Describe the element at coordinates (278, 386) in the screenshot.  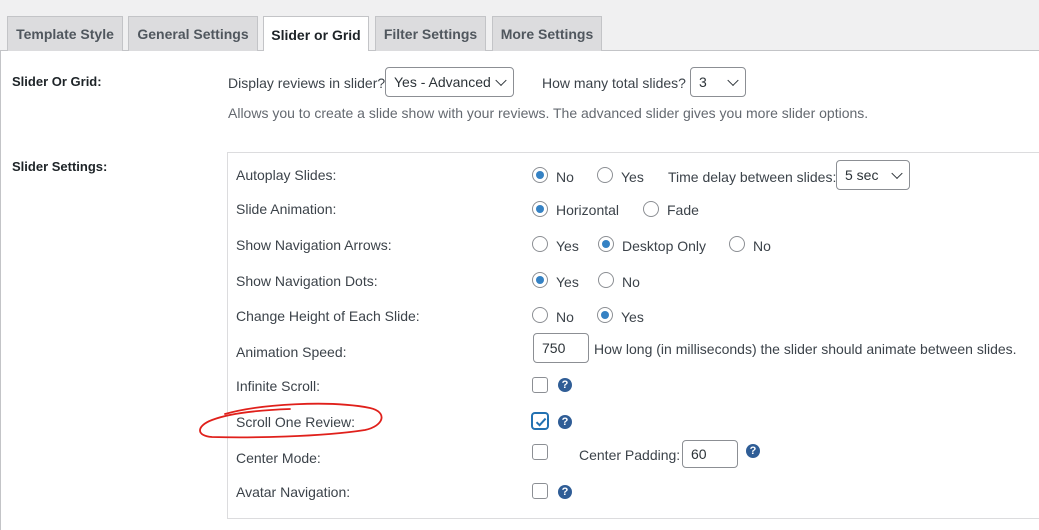
I see `infinite-scroll-label: Infinite Scroll:` at that location.